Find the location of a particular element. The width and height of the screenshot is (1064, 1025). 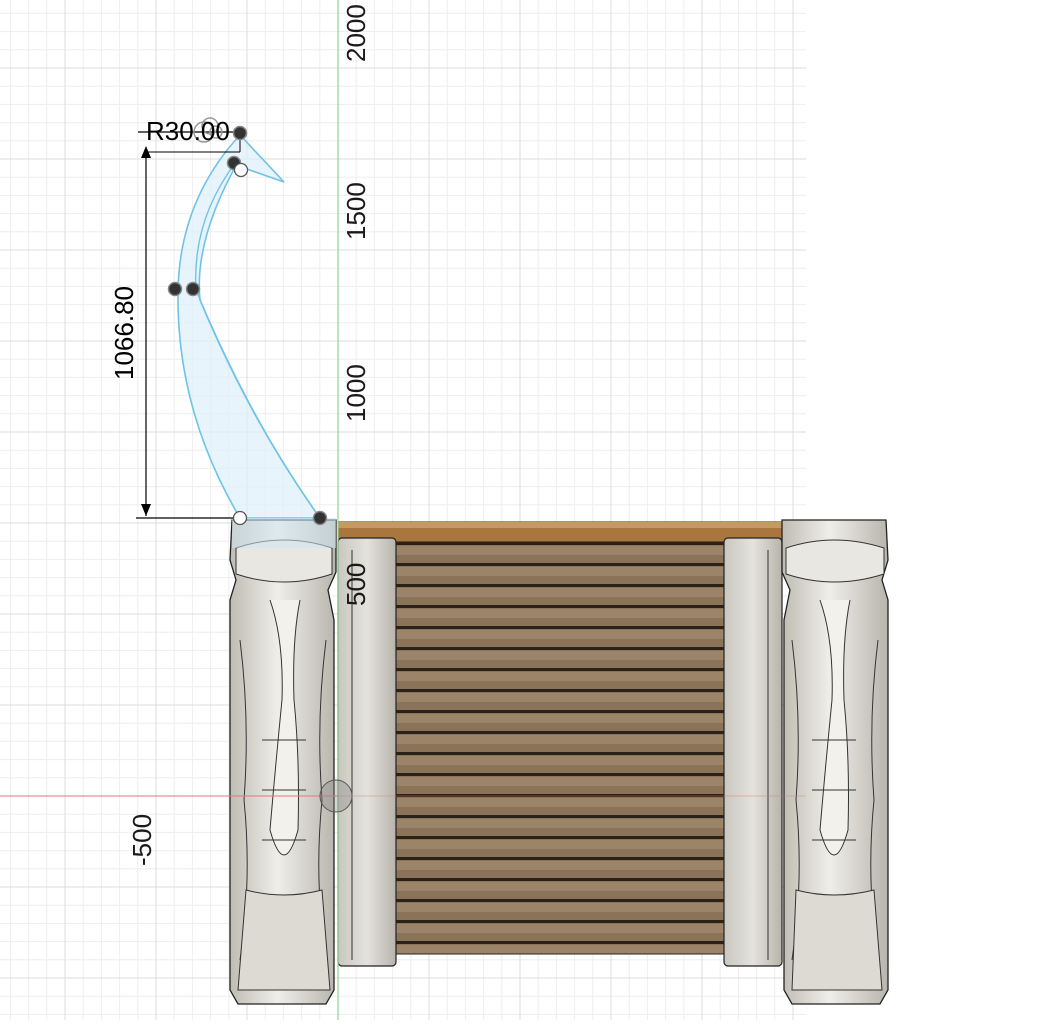

y-axis-label-500: 500 is located at coordinates (356, 584).